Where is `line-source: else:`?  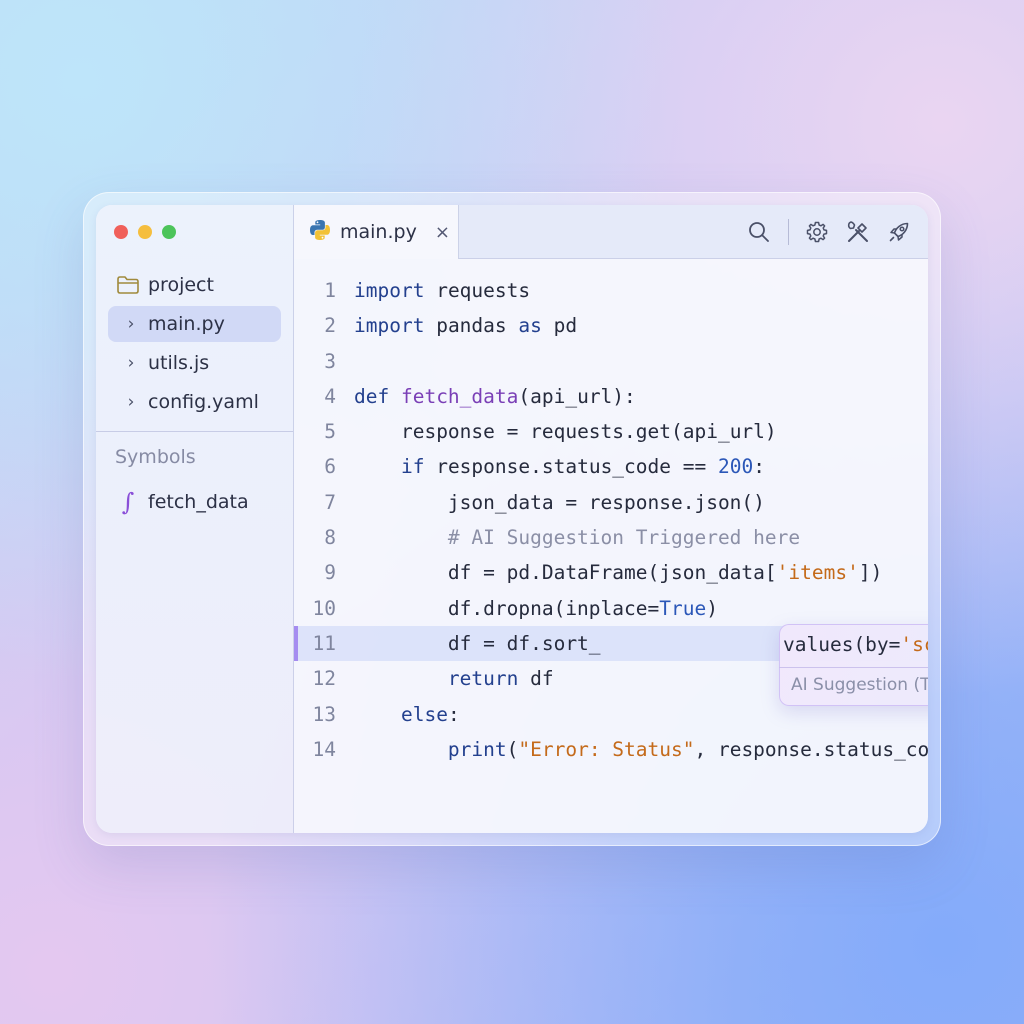
line-source: else: is located at coordinates (407, 714).